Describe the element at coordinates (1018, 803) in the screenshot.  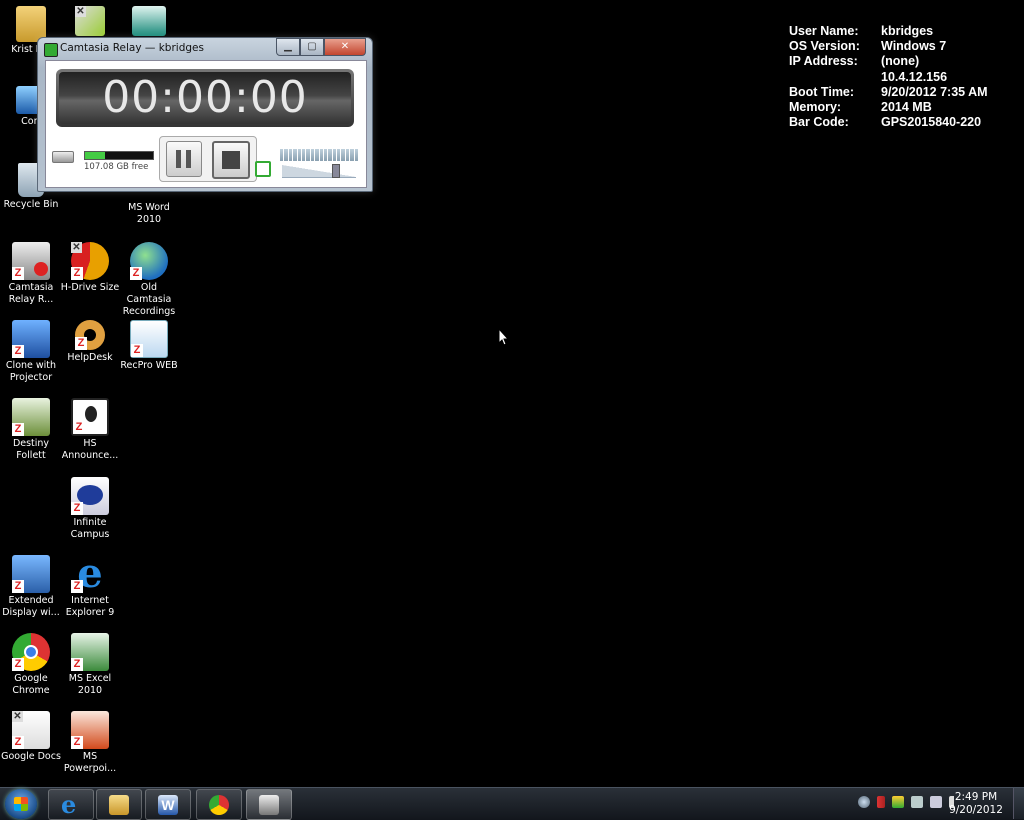
I see `show-desktop-button` at that location.